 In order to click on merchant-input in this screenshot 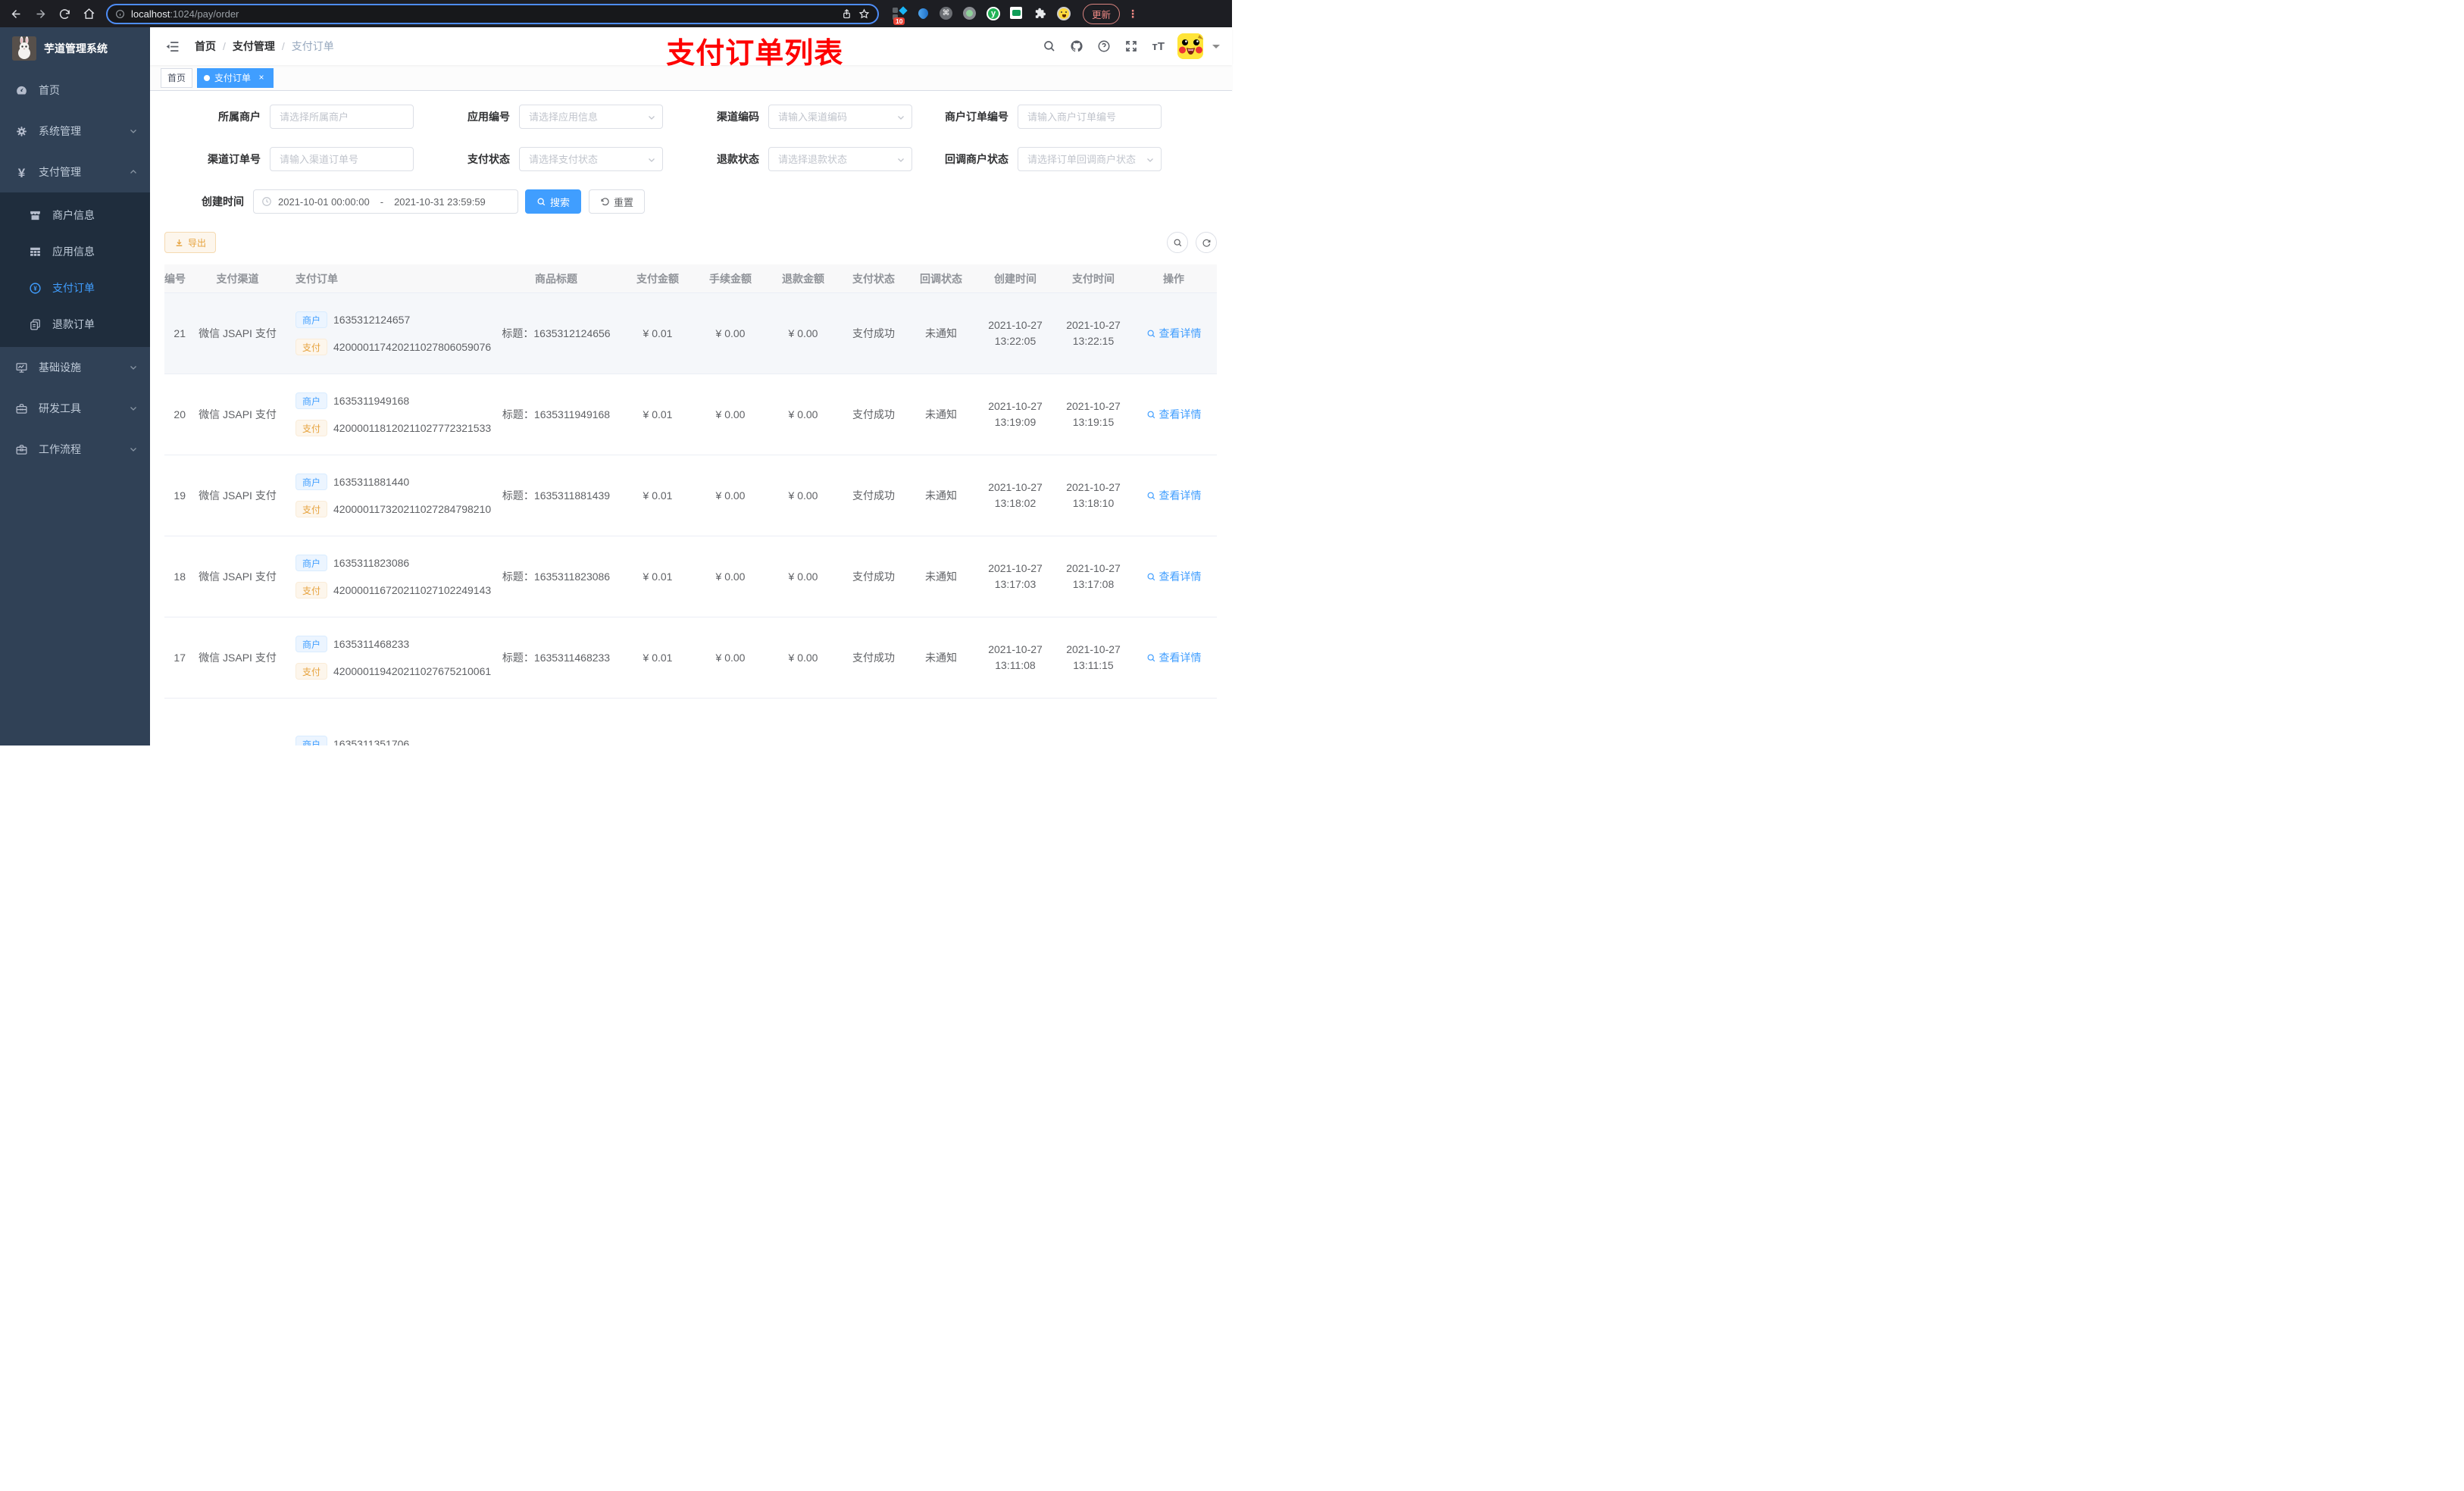, I will do `click(342, 117)`.